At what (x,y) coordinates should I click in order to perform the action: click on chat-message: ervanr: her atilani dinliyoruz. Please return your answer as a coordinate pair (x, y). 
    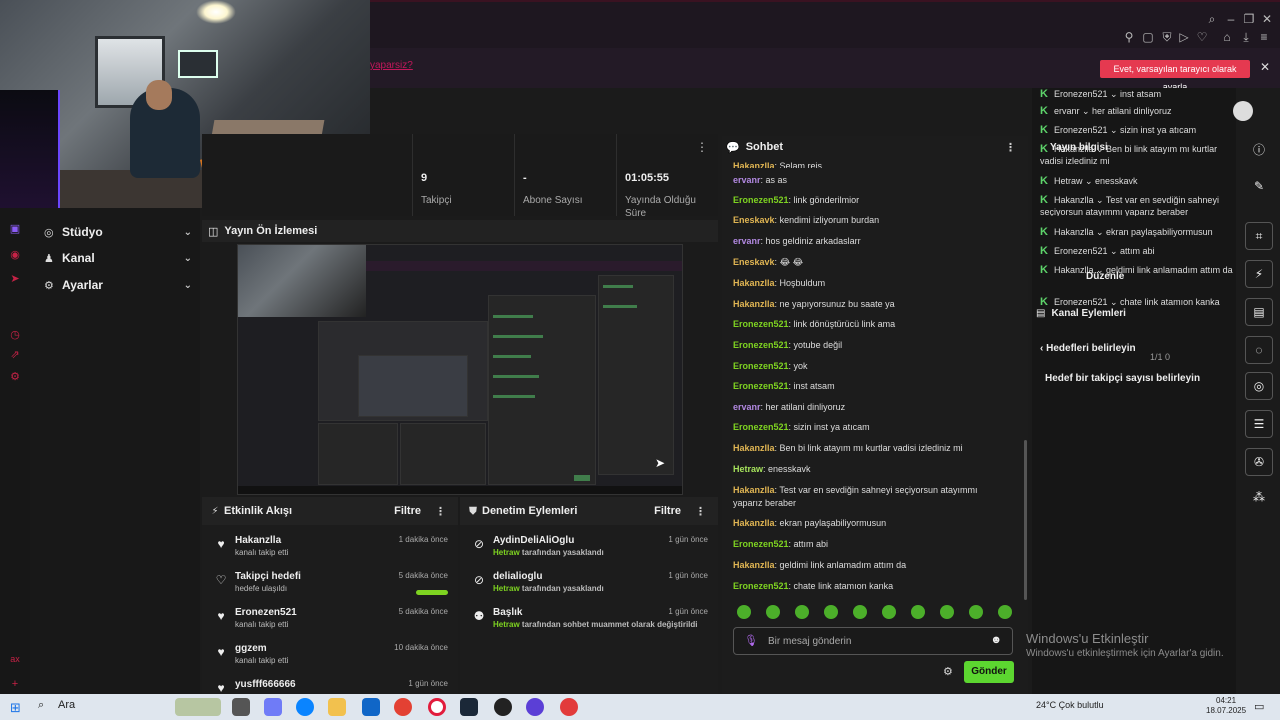
    Looking at the image, I should click on (868, 407).